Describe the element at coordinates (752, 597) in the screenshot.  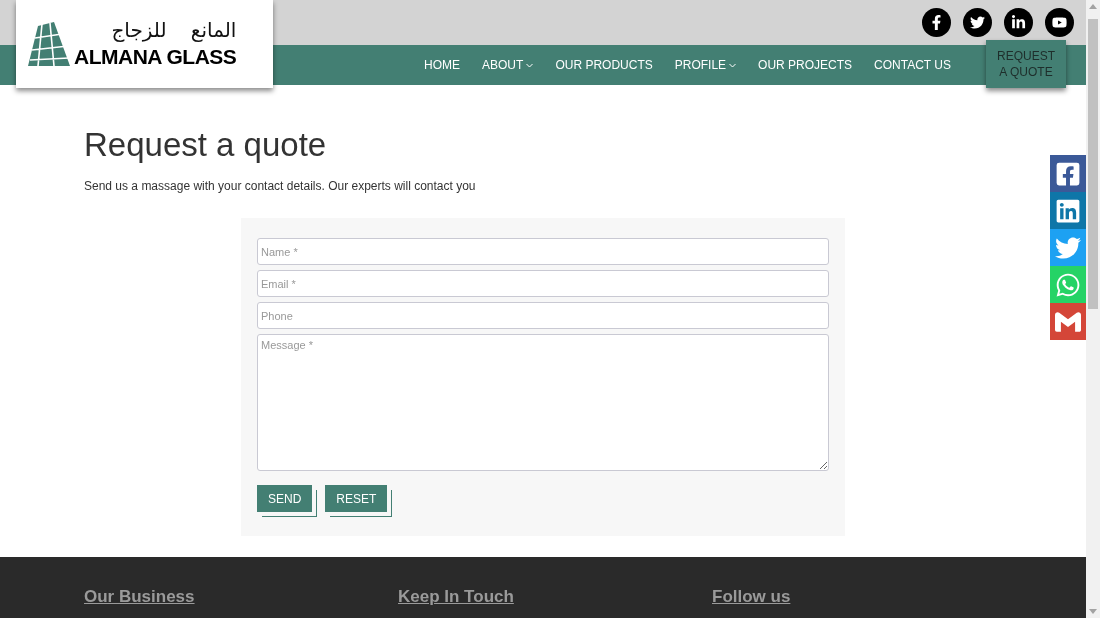
I see `footer-heading: Follow us` at that location.